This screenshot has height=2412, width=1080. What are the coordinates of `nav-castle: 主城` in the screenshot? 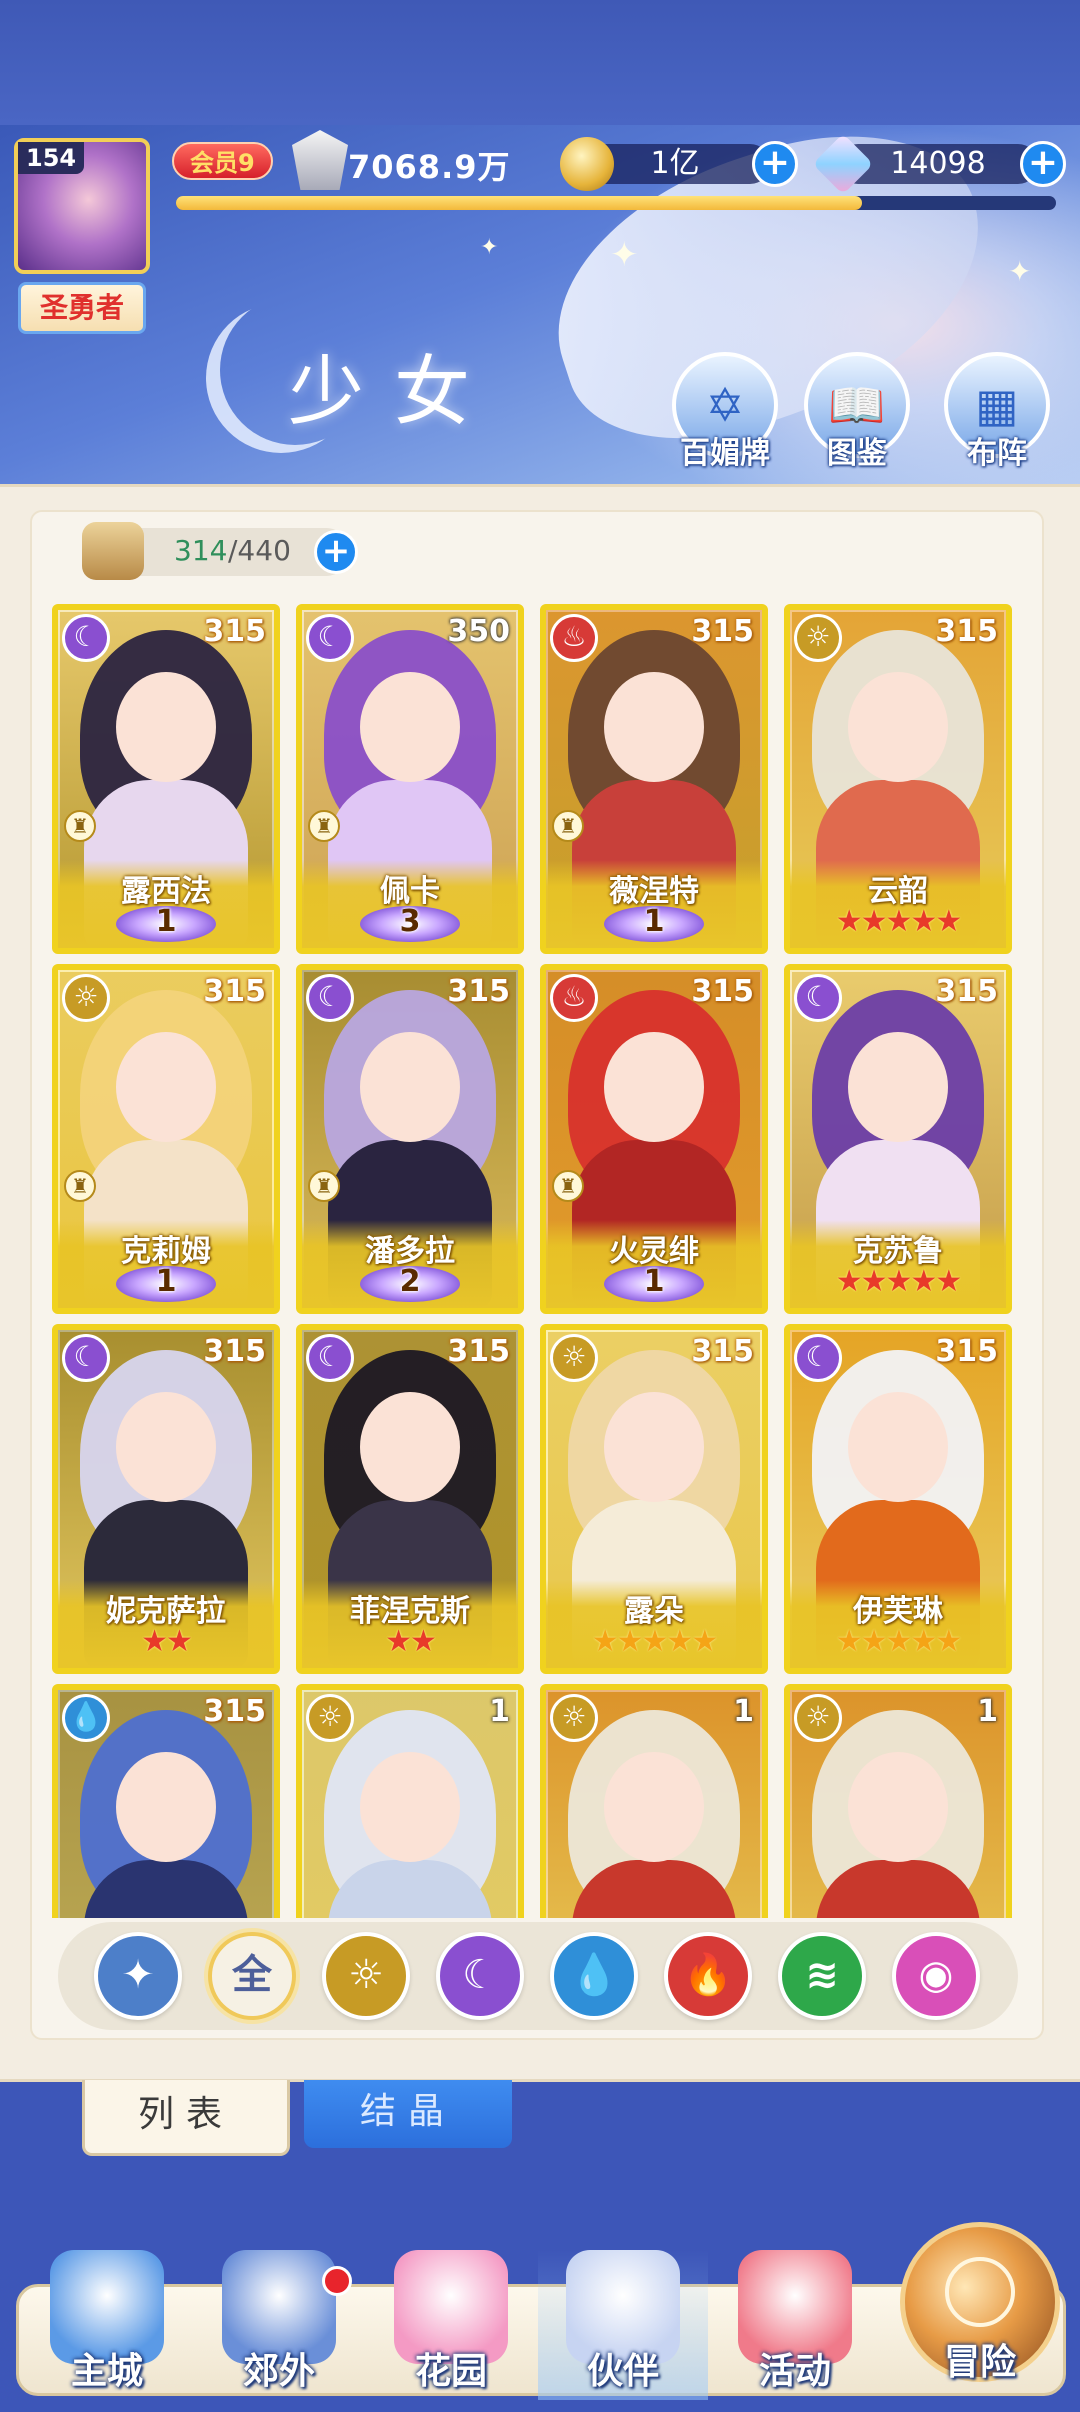 It's located at (107, 2325).